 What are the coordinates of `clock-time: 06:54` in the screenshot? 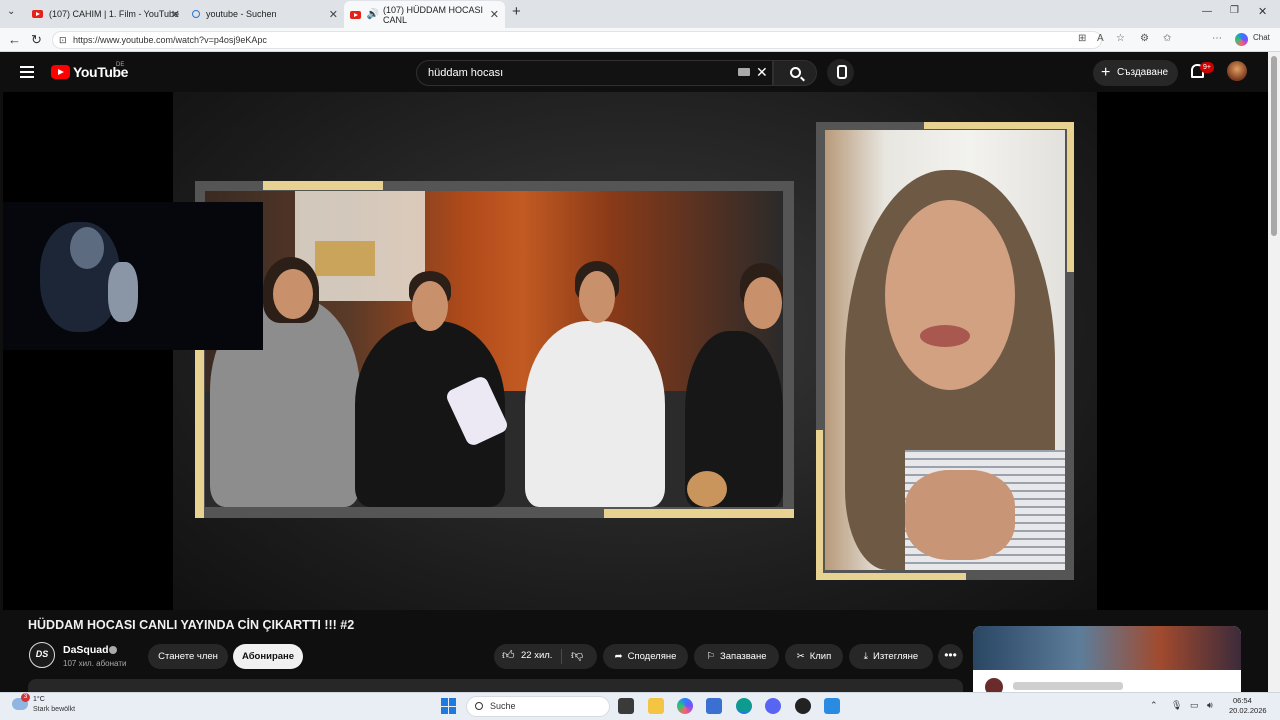 It's located at (1242, 700).